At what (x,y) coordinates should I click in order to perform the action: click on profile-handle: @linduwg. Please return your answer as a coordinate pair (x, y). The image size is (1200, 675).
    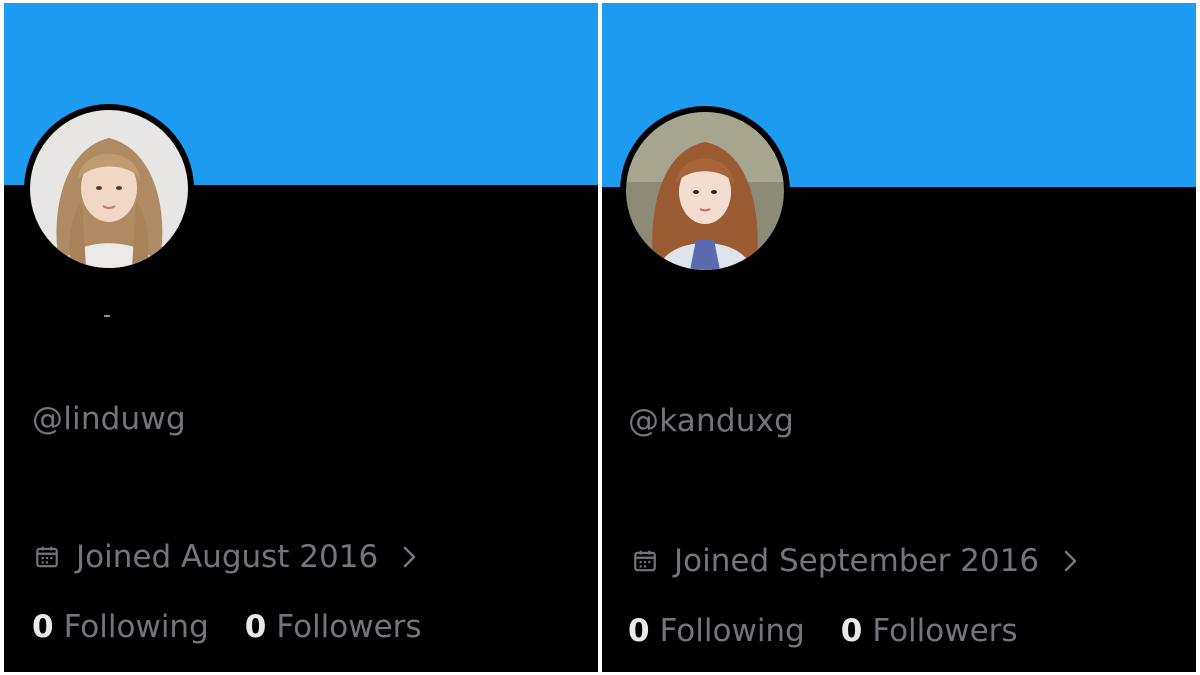
    Looking at the image, I should click on (109, 419).